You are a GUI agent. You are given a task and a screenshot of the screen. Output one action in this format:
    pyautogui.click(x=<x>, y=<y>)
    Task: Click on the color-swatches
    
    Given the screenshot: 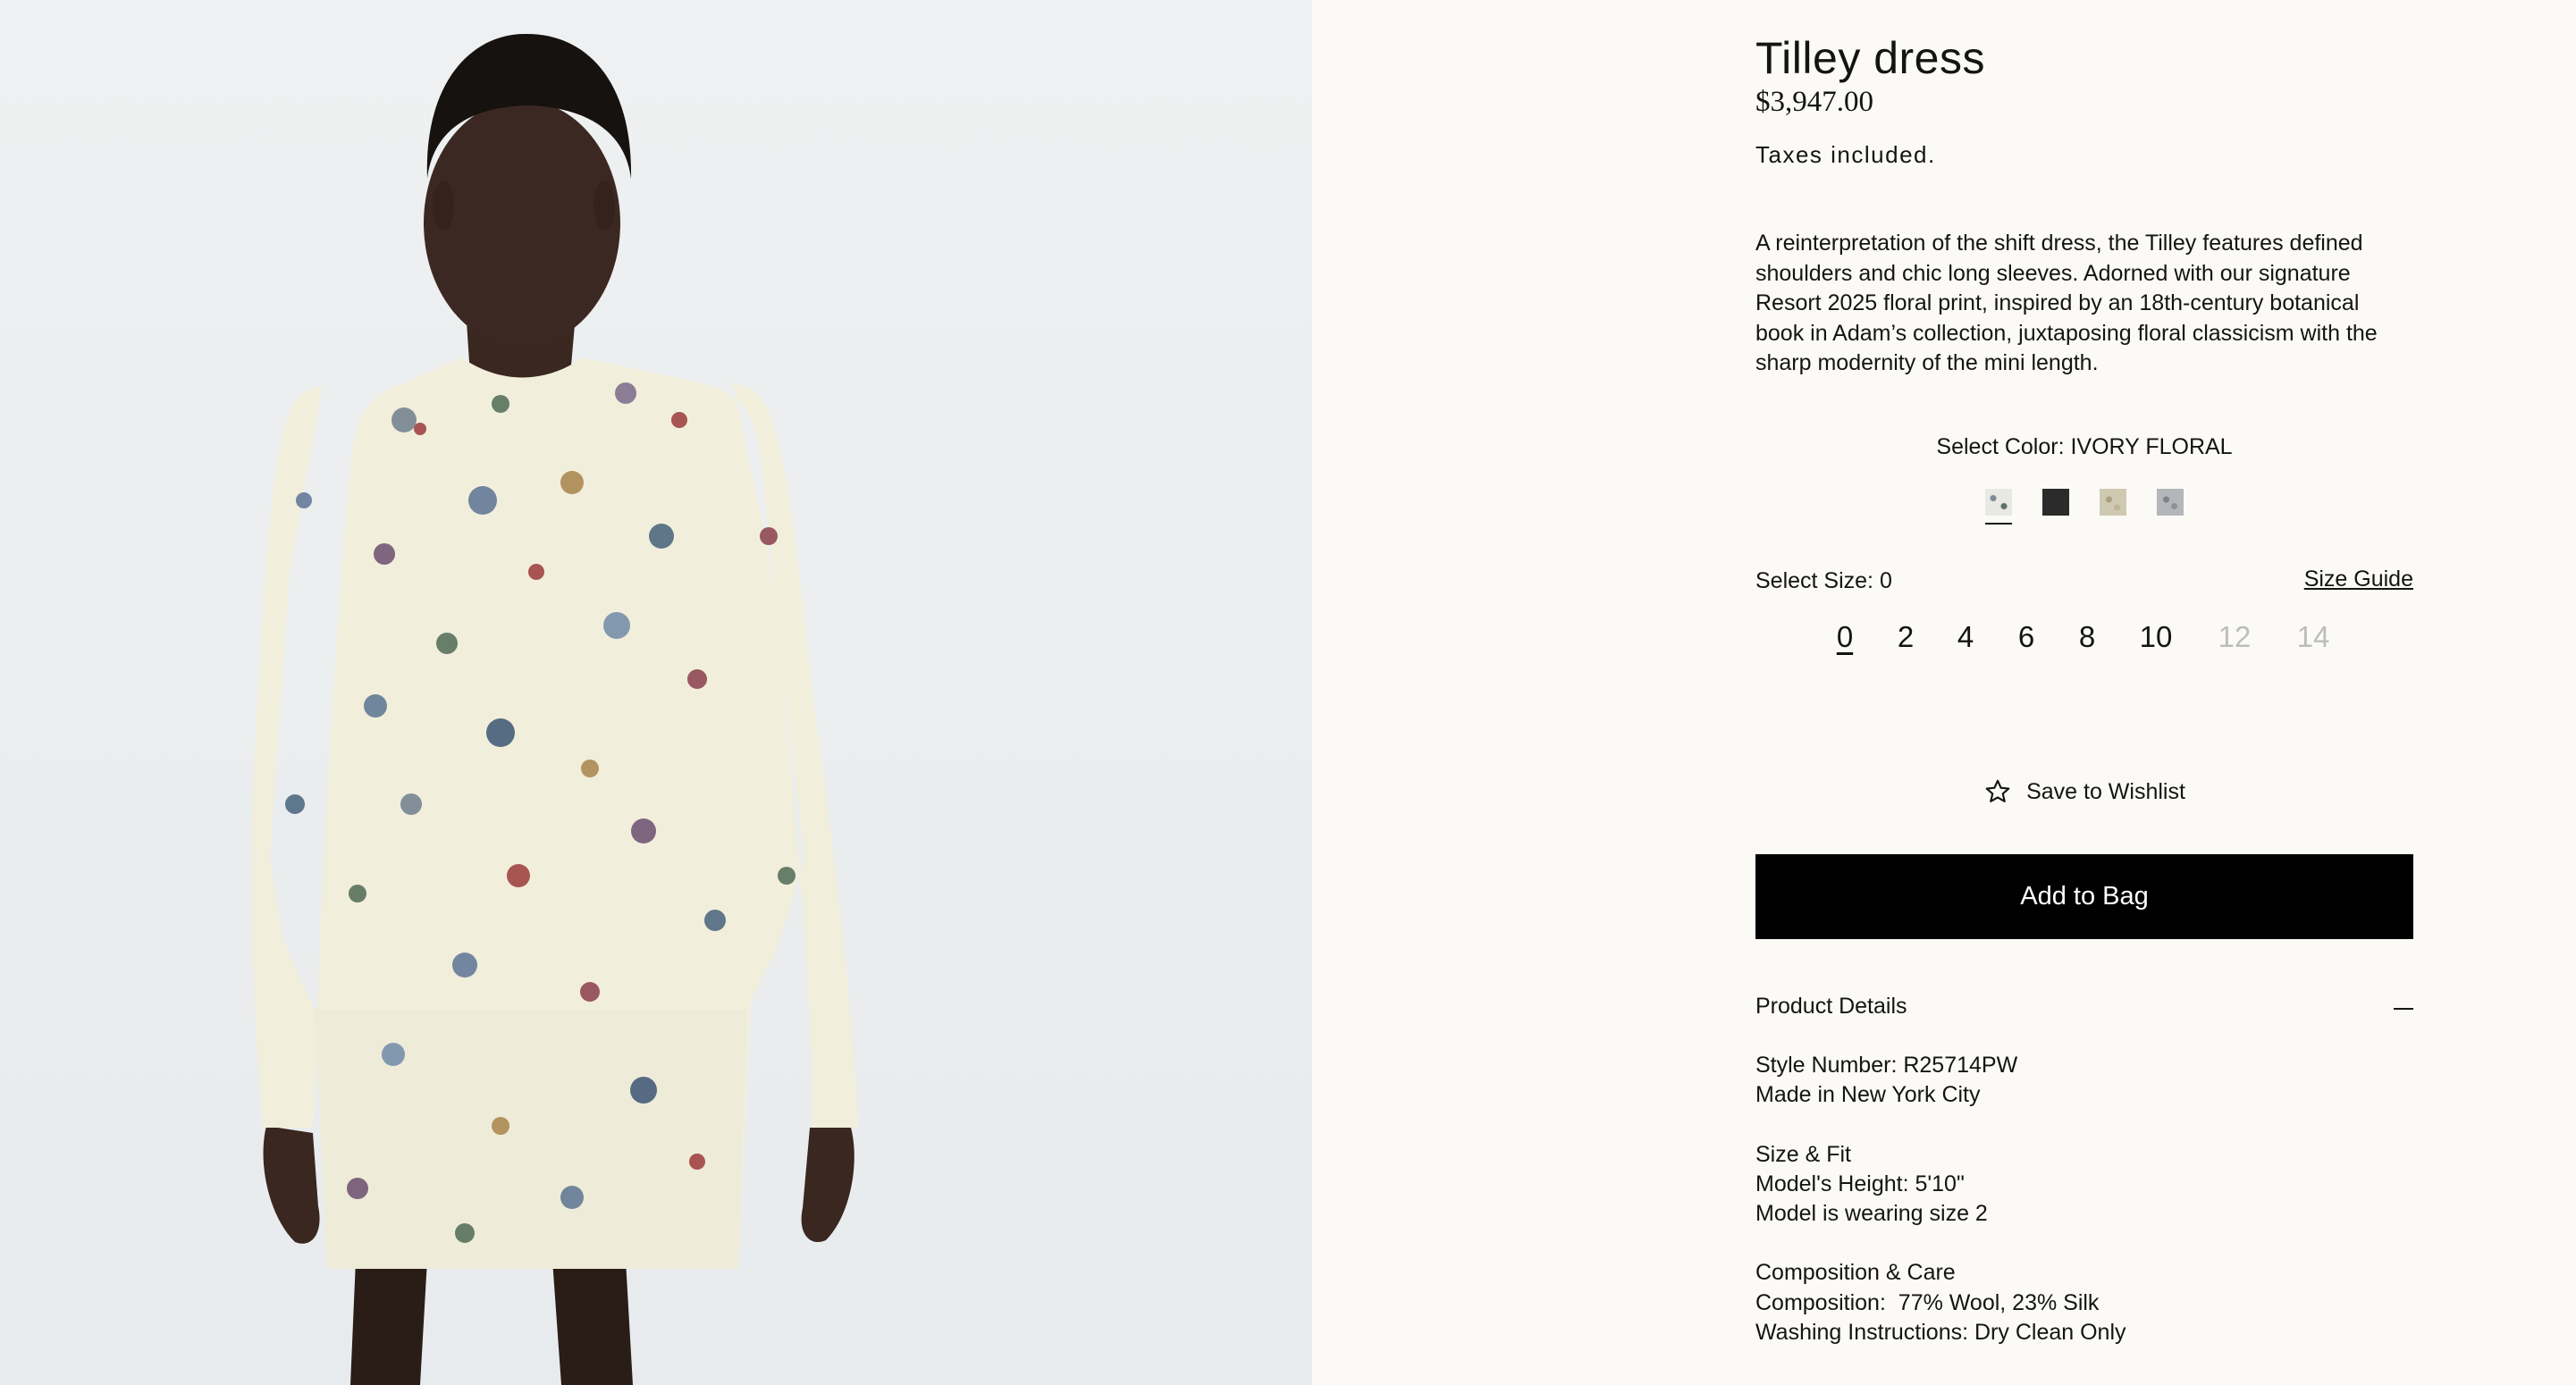 What is the action you would take?
    pyautogui.click(x=2084, y=507)
    